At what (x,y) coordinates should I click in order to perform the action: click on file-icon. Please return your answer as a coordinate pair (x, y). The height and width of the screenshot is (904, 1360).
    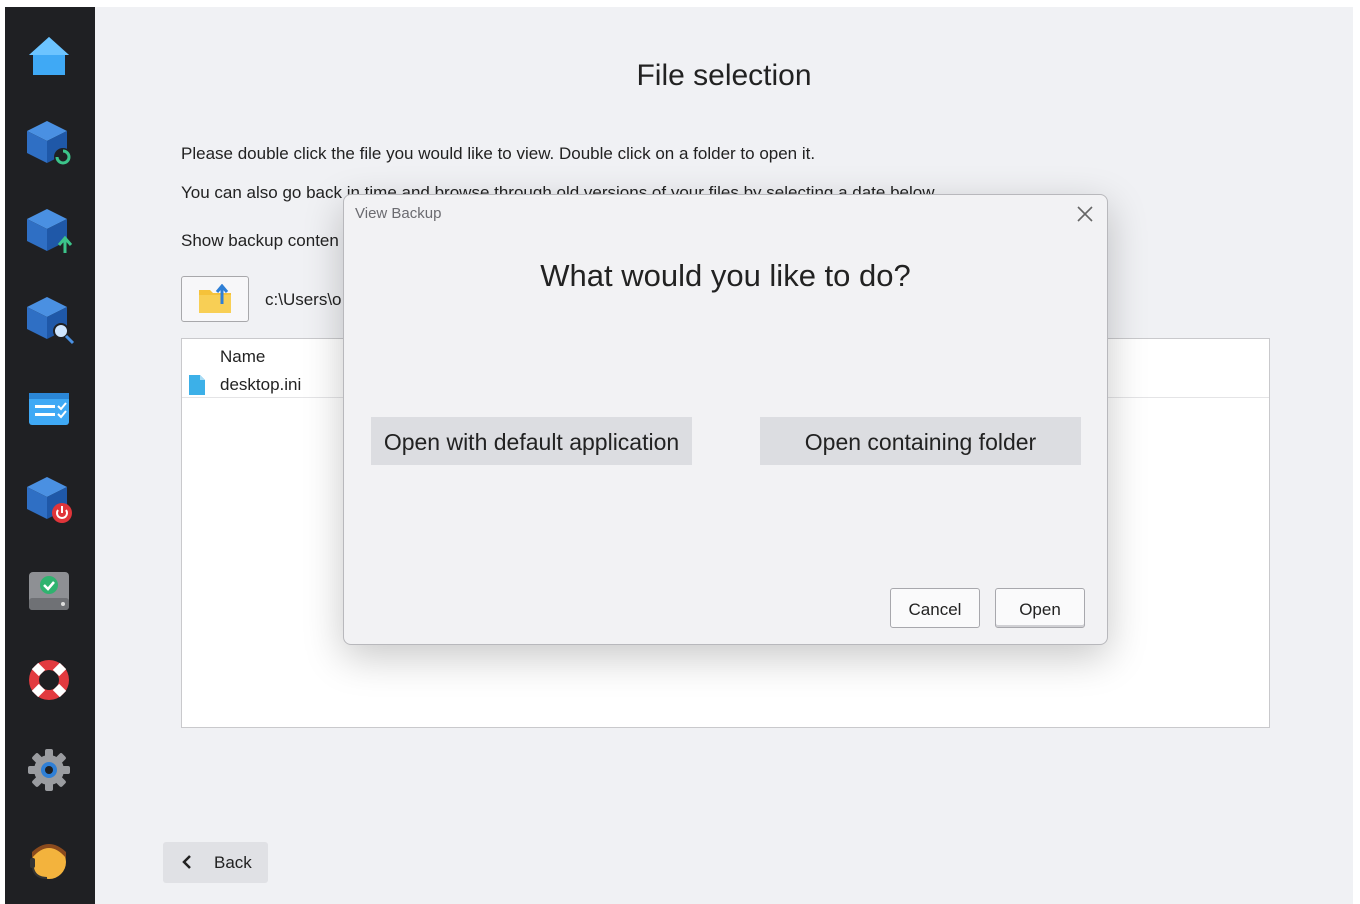
    Looking at the image, I should click on (197, 385).